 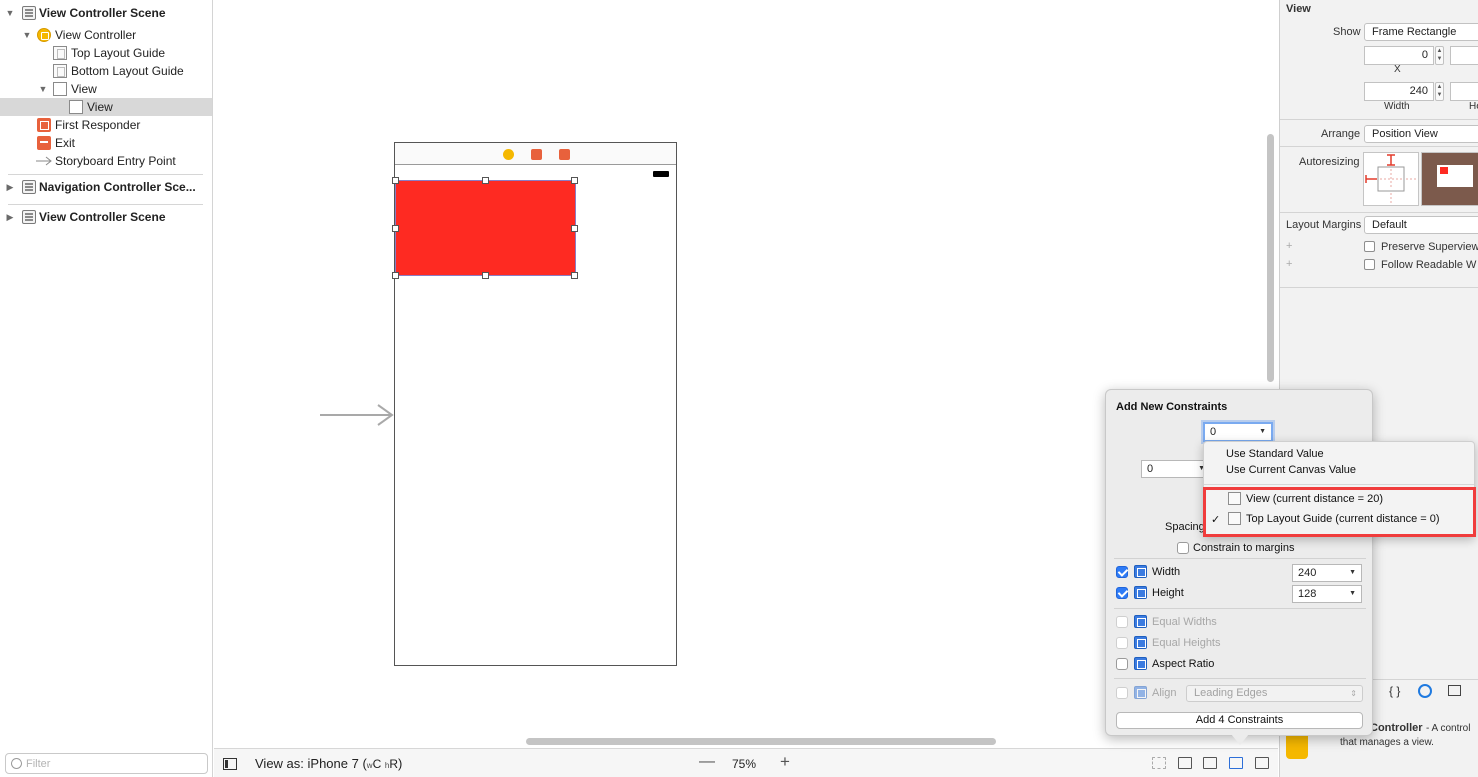 I want to click on horizontal-scrollbar, so click(x=761, y=741).